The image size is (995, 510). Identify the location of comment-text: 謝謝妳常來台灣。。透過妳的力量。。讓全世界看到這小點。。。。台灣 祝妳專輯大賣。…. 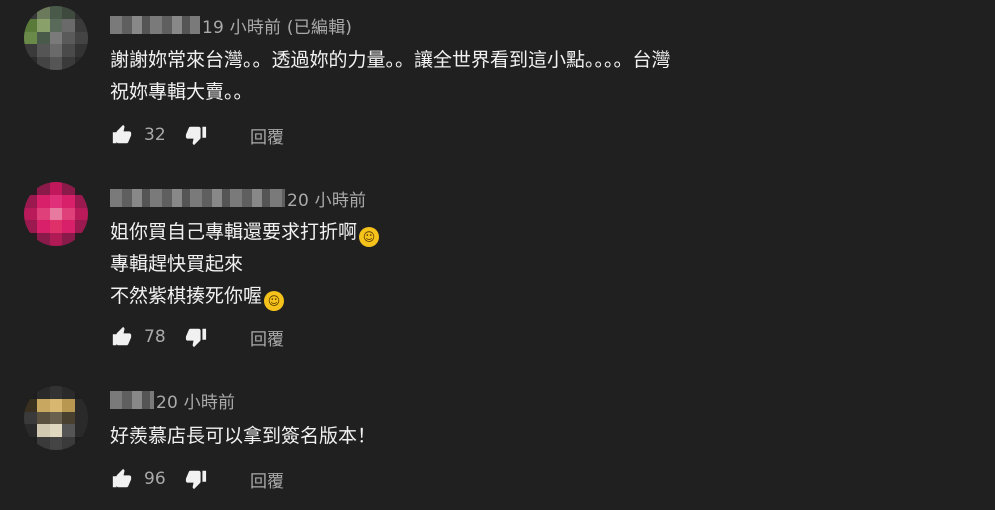
(390, 76).